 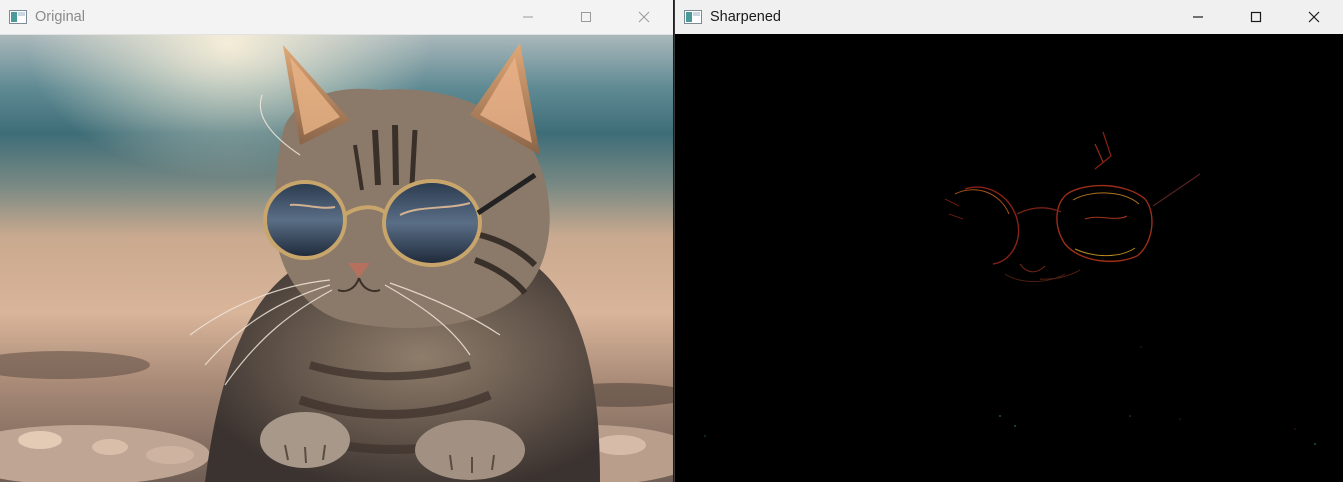 What do you see at coordinates (336, 17) in the screenshot?
I see `original-titlebar: Original` at bounding box center [336, 17].